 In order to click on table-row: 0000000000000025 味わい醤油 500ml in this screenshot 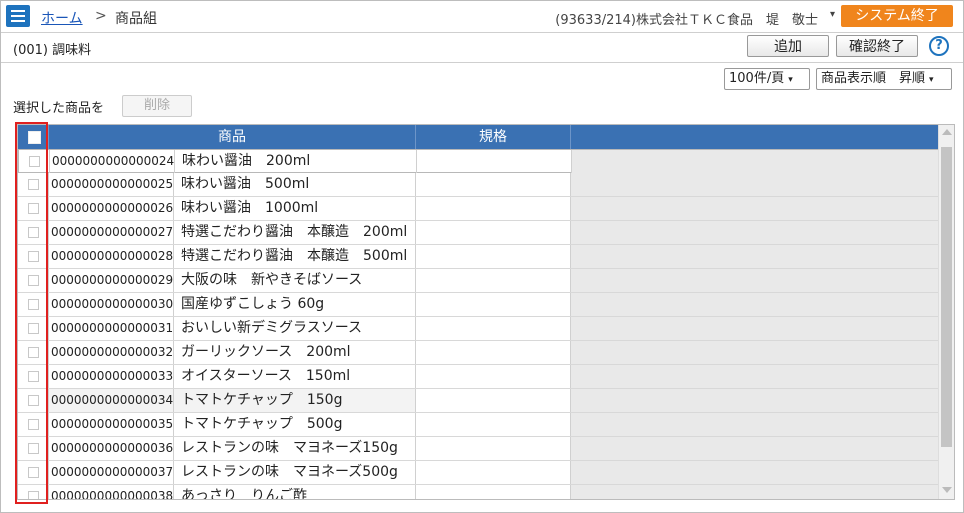, I will do `click(478, 185)`.